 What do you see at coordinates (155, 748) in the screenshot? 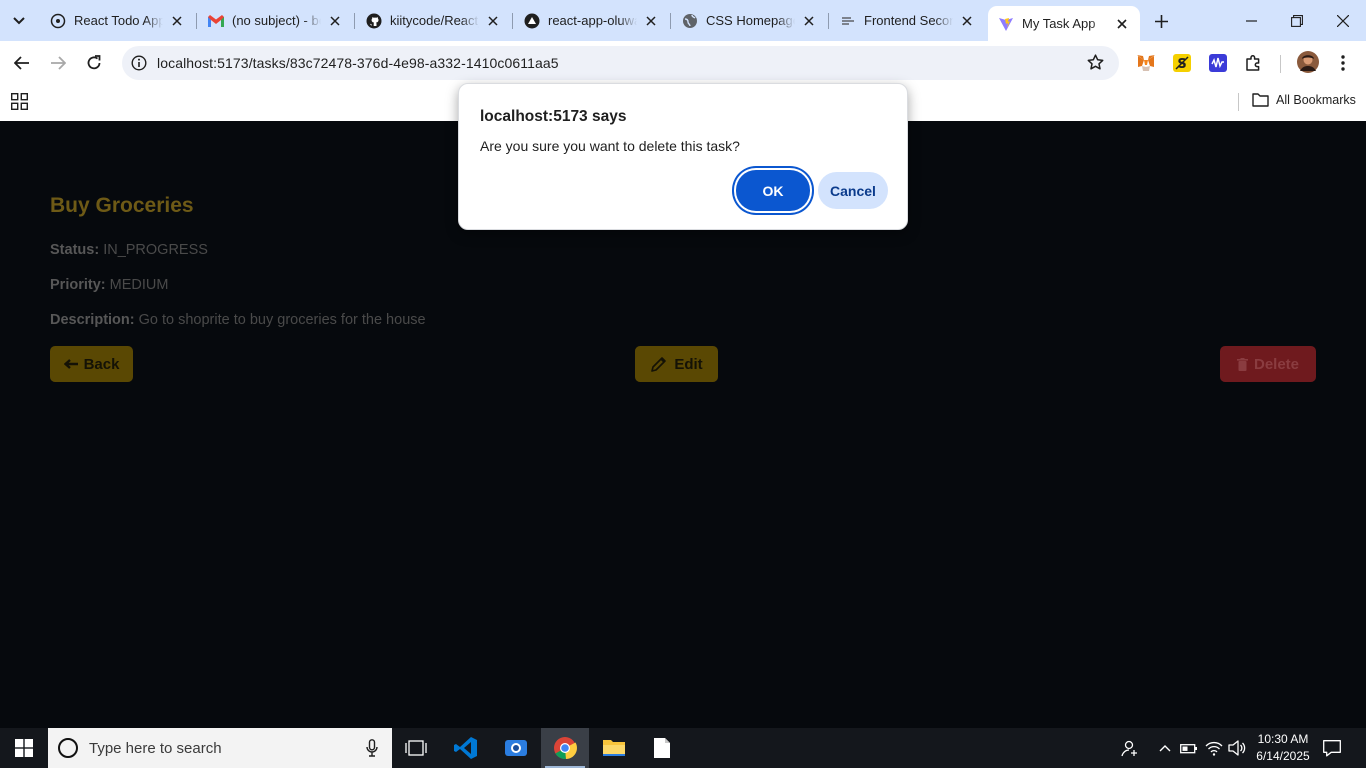
I see `search-placeholder: Type here to search` at bounding box center [155, 748].